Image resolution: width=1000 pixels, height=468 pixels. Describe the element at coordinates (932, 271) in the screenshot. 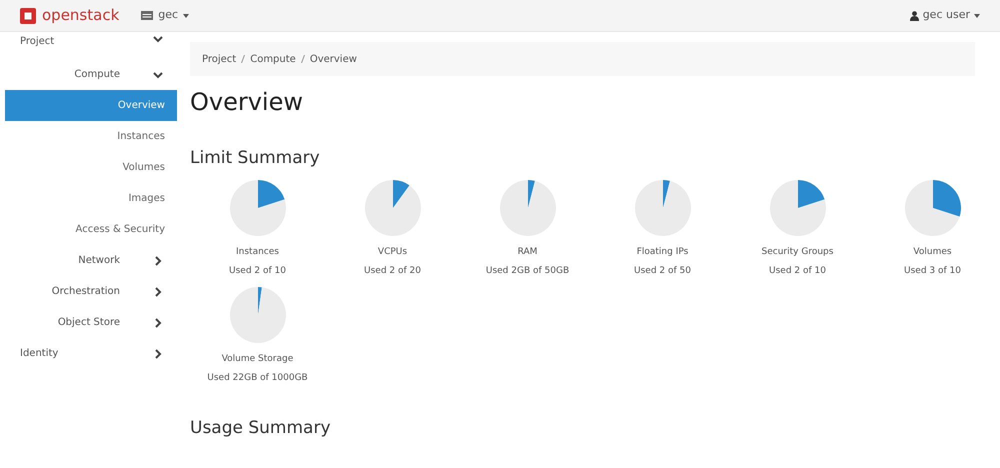

I see `limit-usage: Used 3 of 10` at that location.